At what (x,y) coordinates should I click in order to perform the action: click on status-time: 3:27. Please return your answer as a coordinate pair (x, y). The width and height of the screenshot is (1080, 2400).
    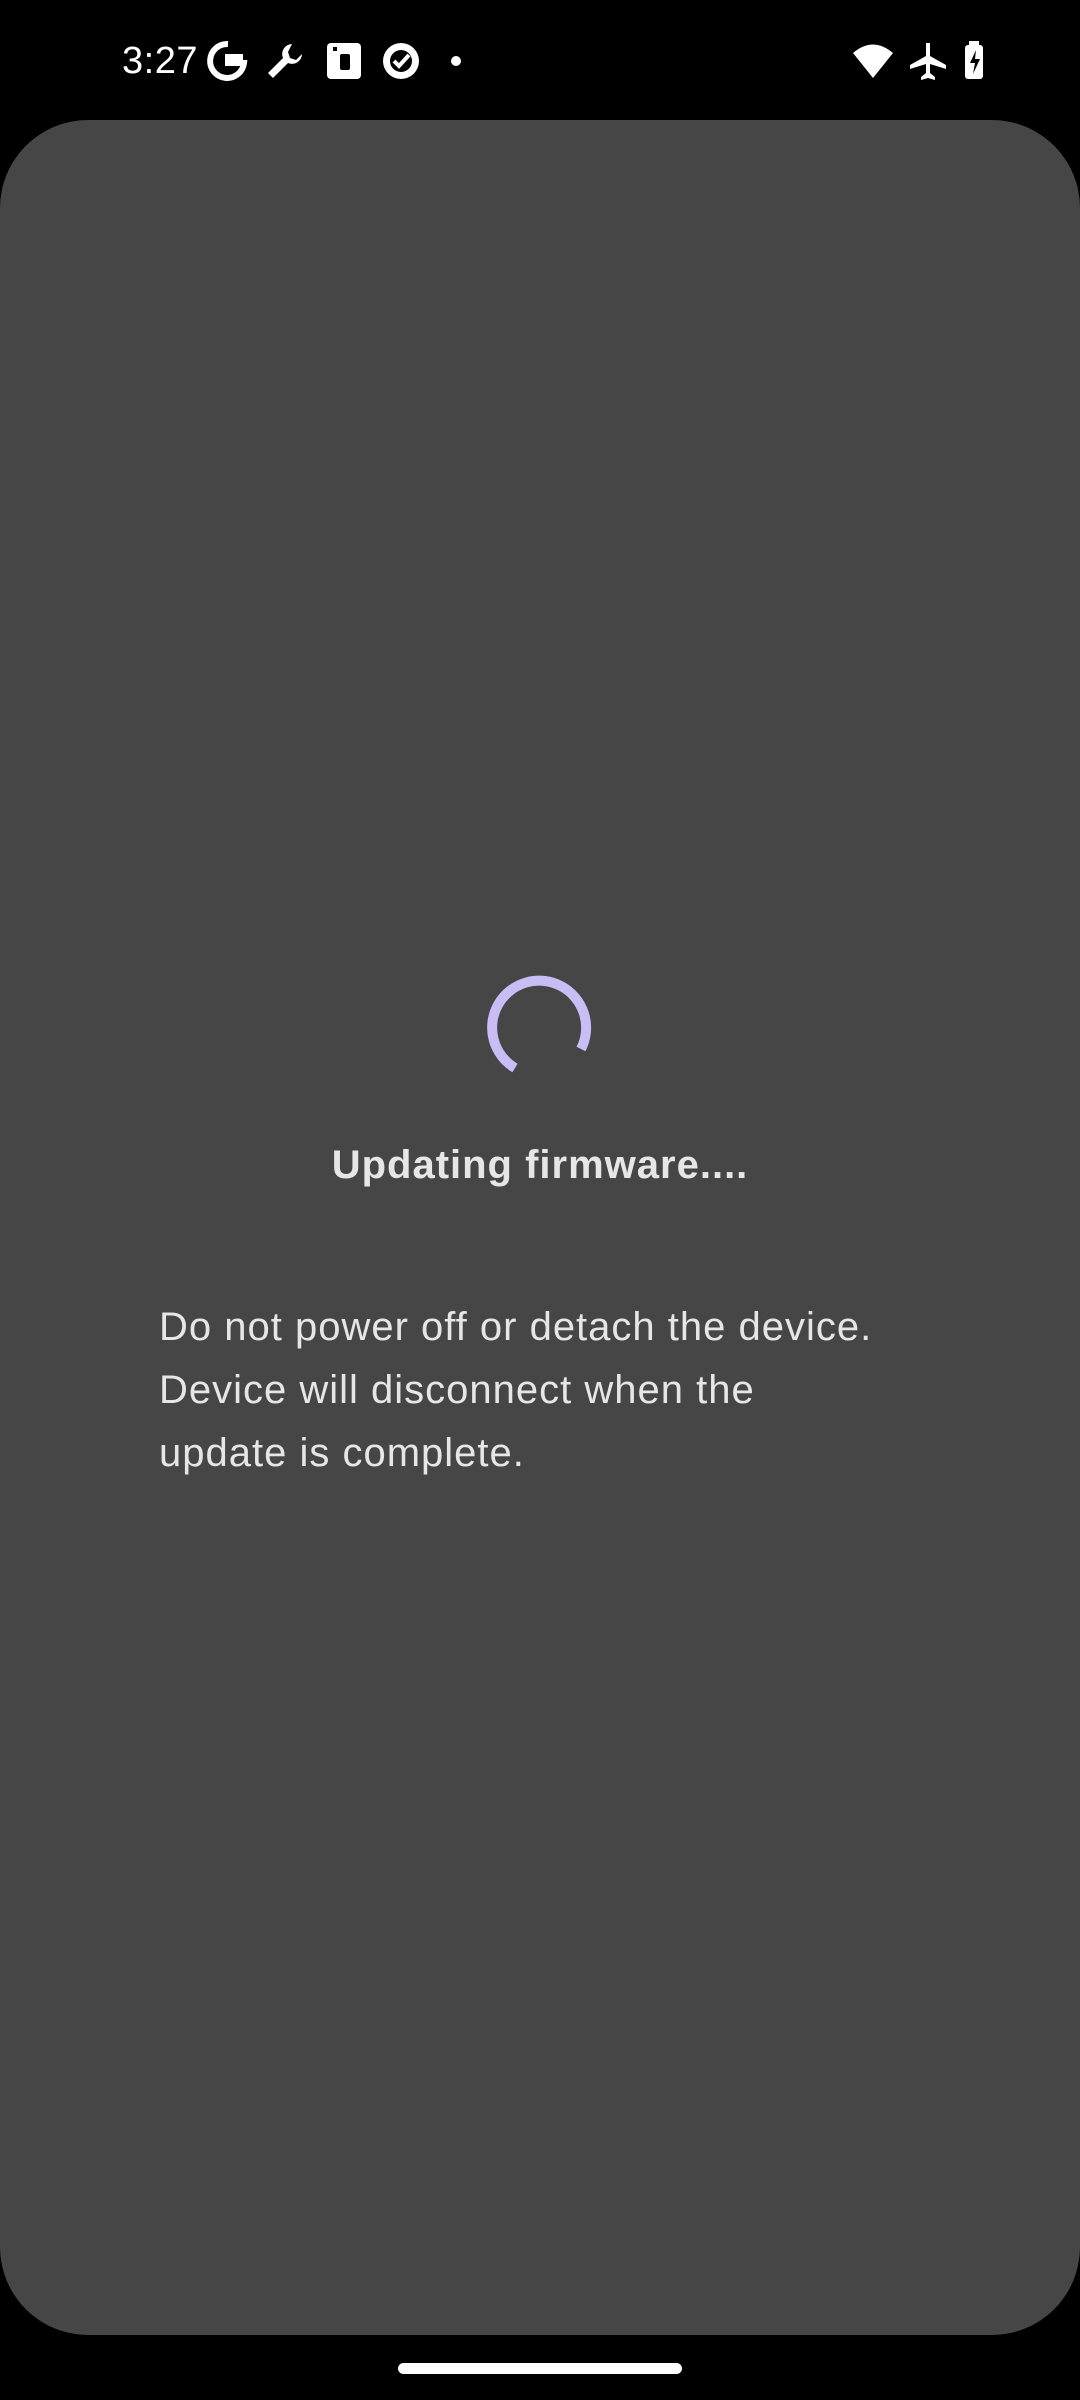
    Looking at the image, I should click on (160, 61).